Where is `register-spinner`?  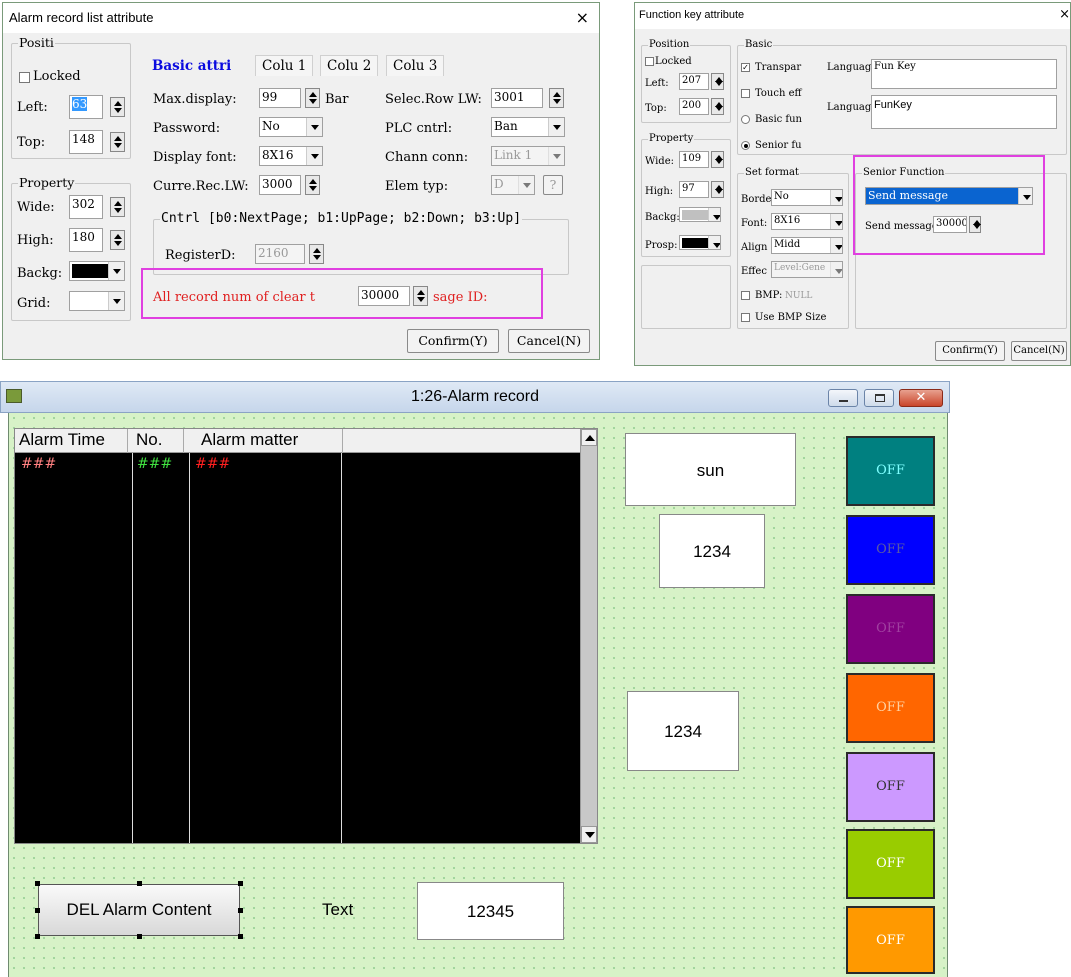 register-spinner is located at coordinates (316, 254).